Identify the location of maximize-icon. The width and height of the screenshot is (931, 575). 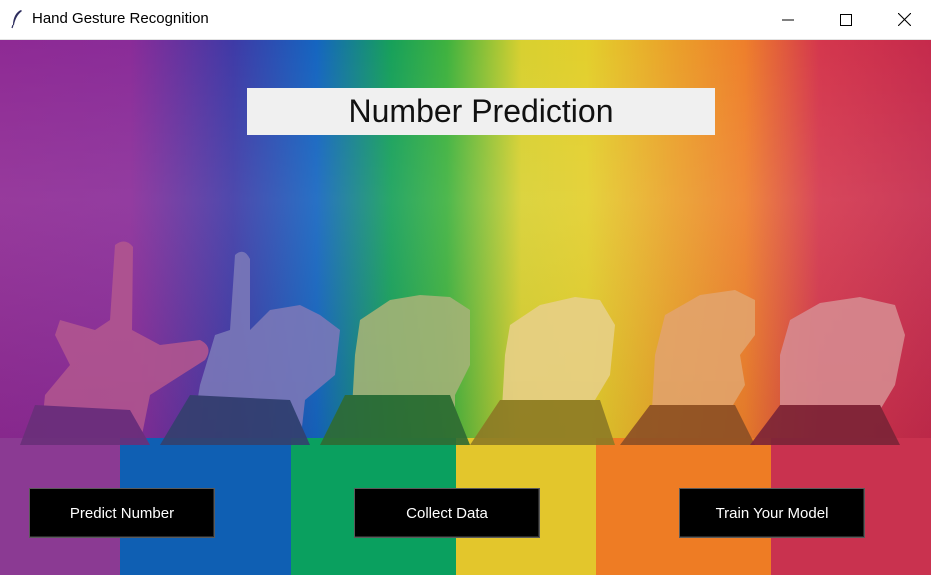
(846, 19).